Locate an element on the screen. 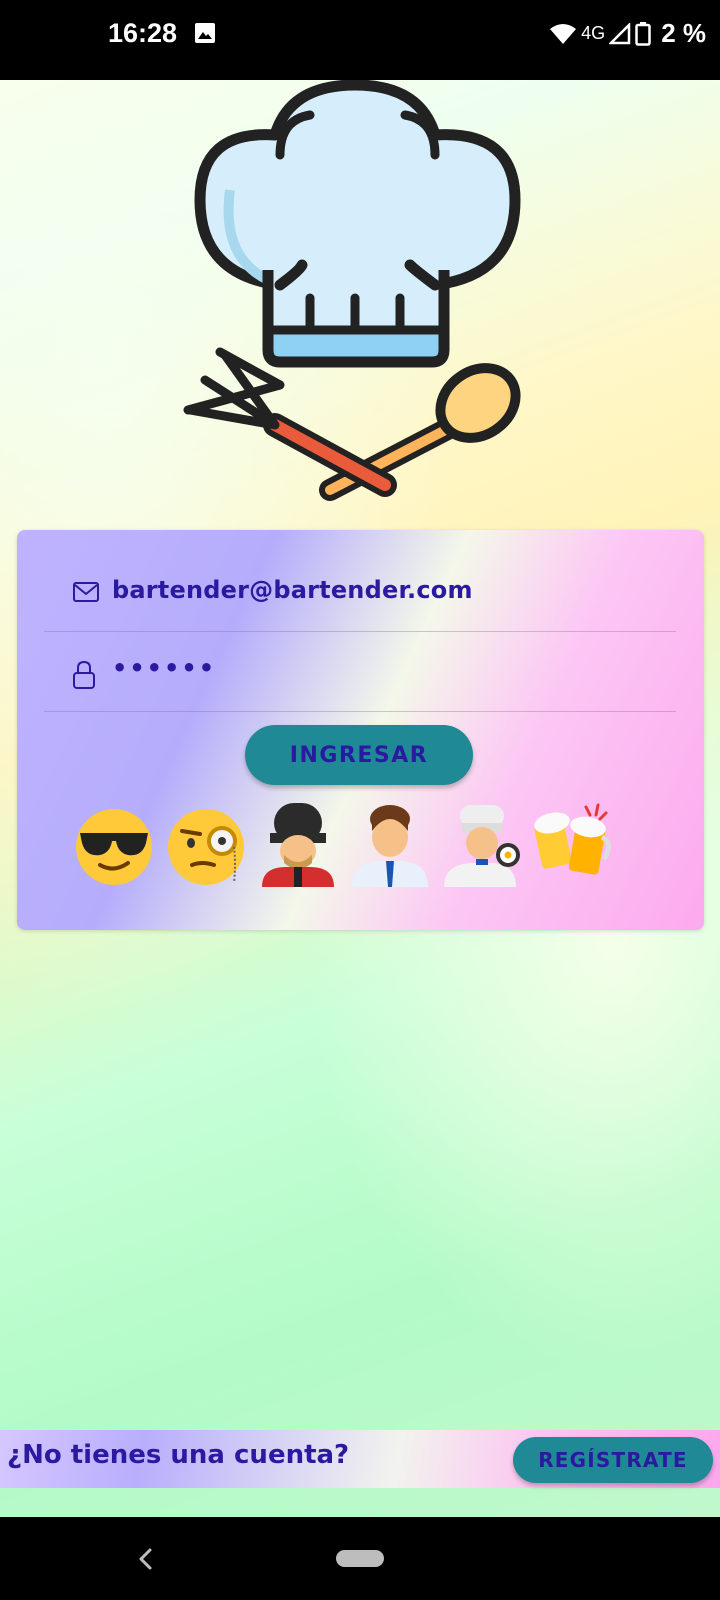  status-time: 16:28 is located at coordinates (143, 33).